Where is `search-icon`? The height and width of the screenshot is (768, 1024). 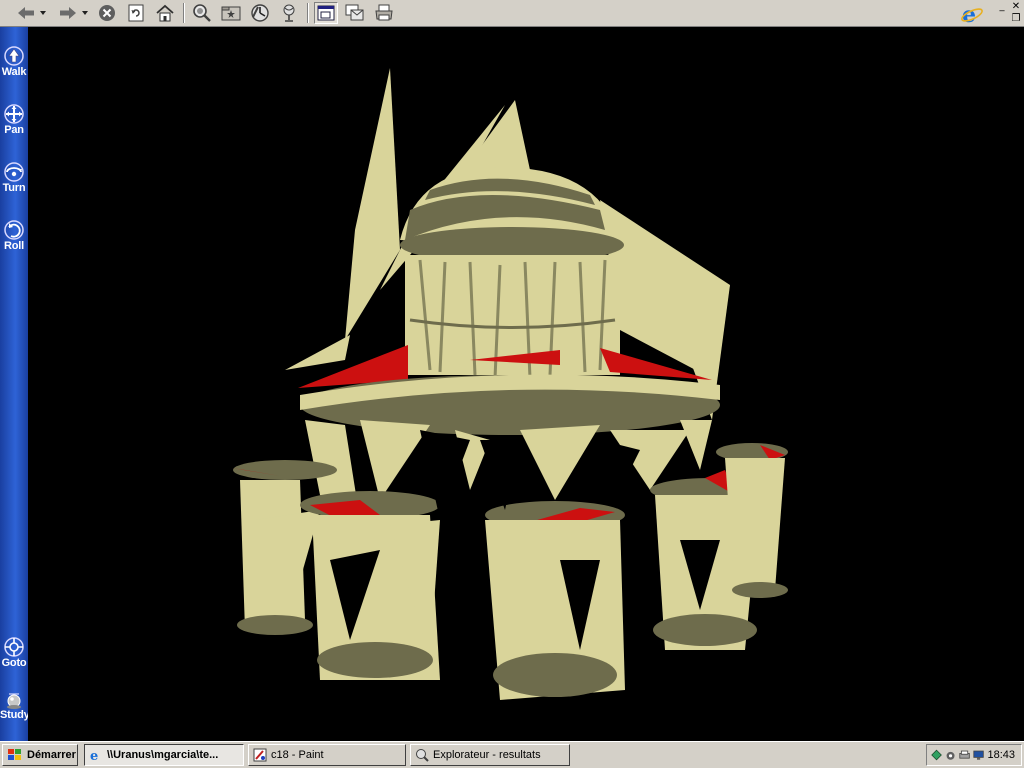 search-icon is located at coordinates (202, 13).